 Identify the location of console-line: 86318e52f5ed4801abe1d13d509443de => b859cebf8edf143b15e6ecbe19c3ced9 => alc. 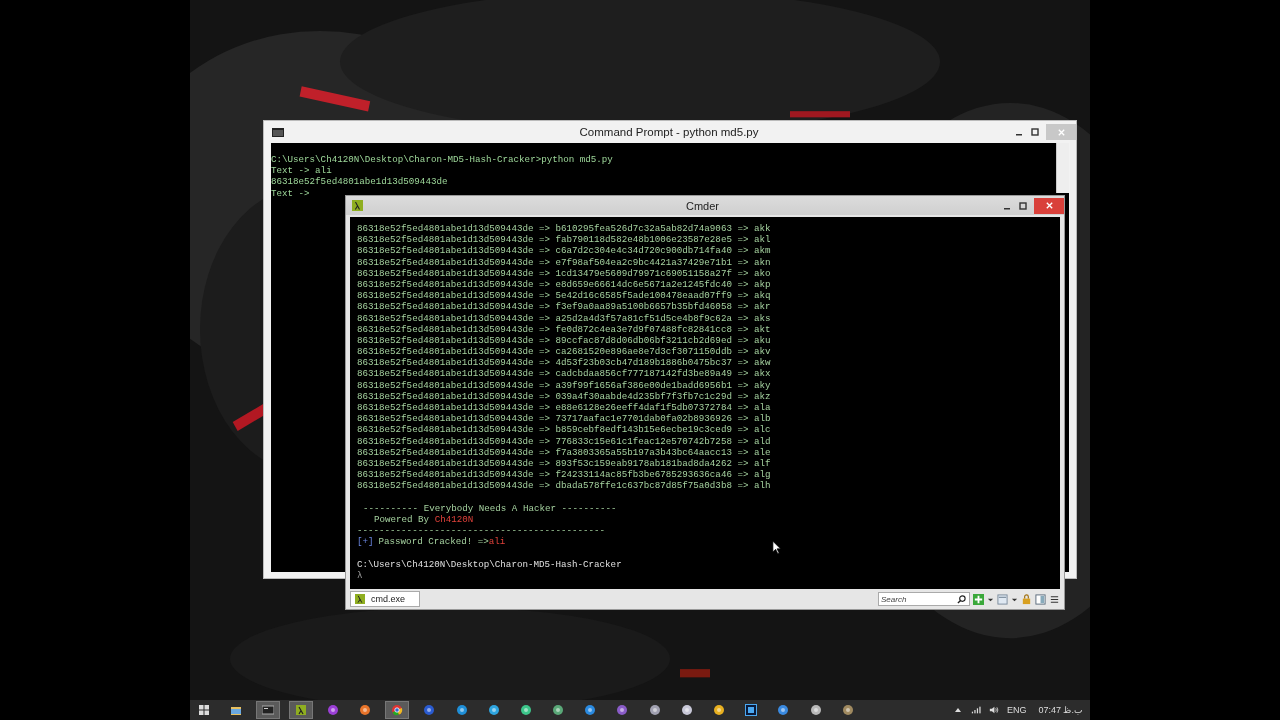
(564, 430).